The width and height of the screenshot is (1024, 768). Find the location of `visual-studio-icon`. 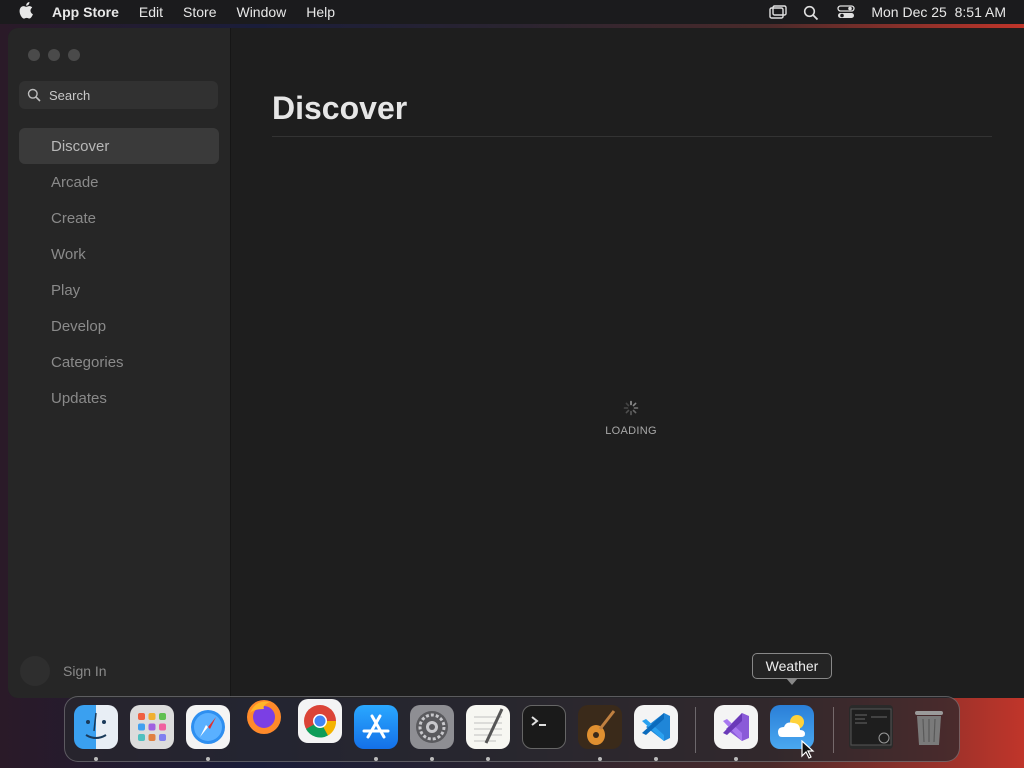

visual-studio-icon is located at coordinates (736, 727).